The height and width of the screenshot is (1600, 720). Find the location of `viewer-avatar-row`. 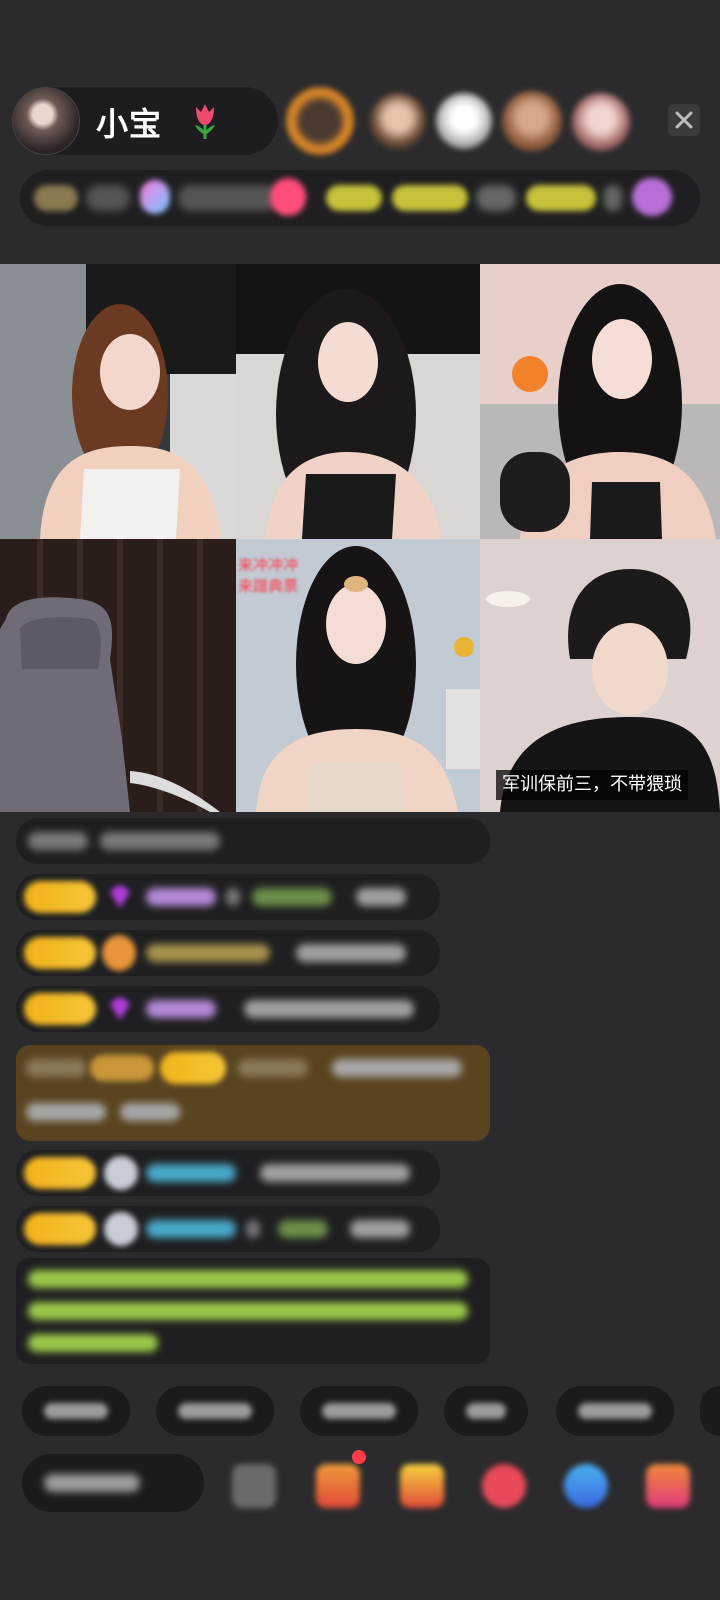

viewer-avatar-row is located at coordinates (503, 122).